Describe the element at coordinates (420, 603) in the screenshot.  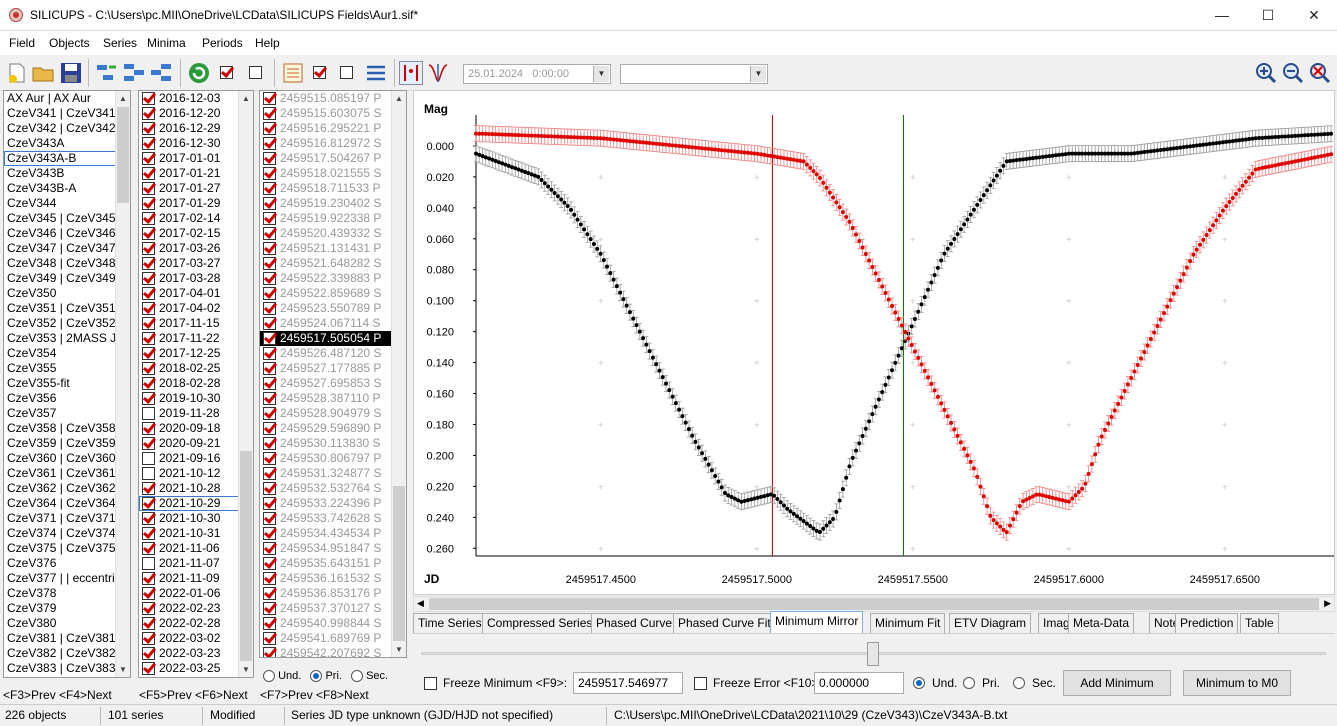
I see `scroll-left-icon: ◀` at that location.